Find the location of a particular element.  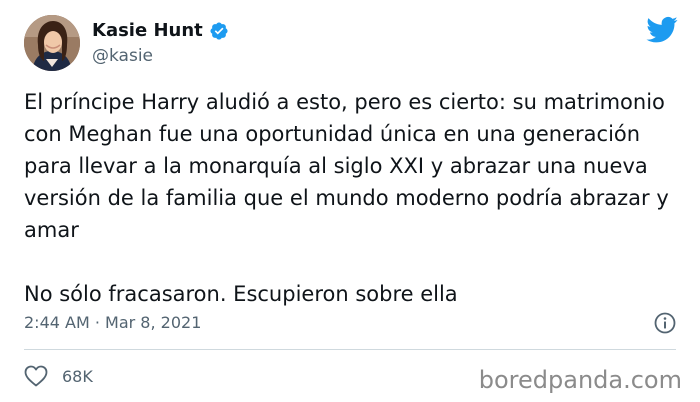

avatar-photo is located at coordinates (52, 43).